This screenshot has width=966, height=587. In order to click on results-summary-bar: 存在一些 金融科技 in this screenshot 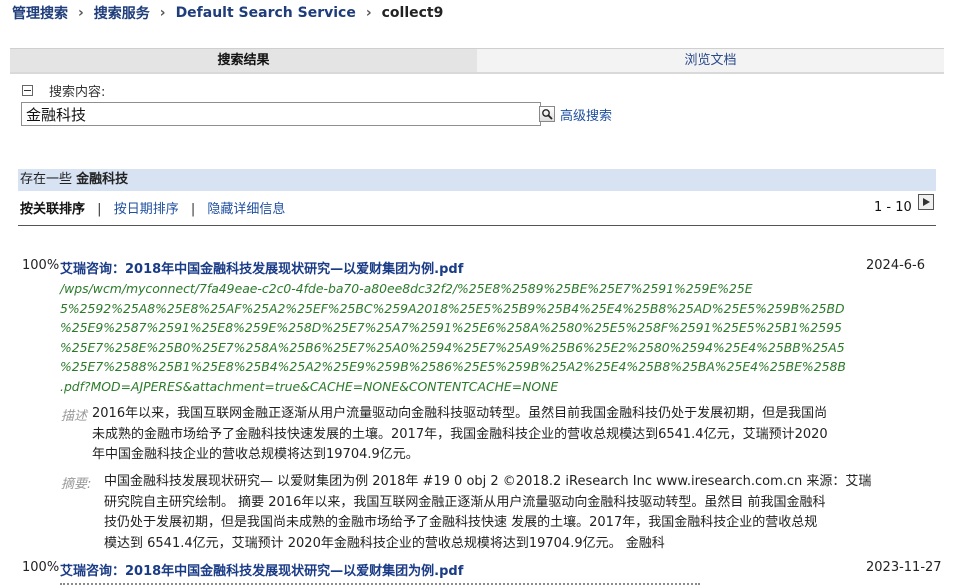, I will do `click(477, 180)`.